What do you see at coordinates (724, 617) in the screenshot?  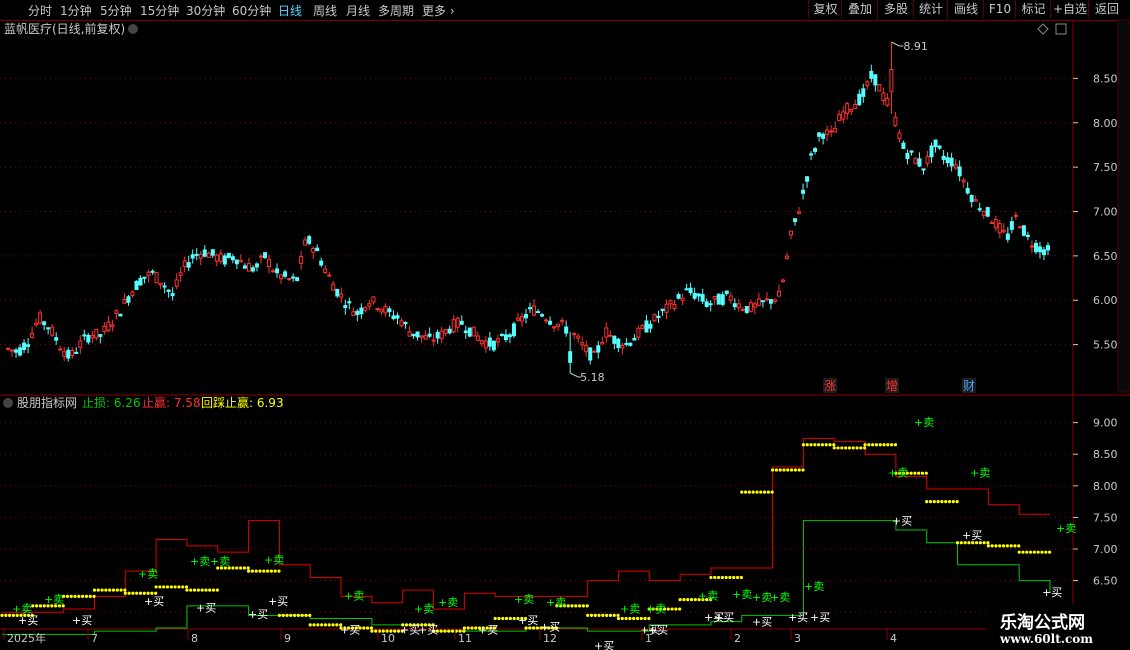 I see `buy-signal-16: +买` at bounding box center [724, 617].